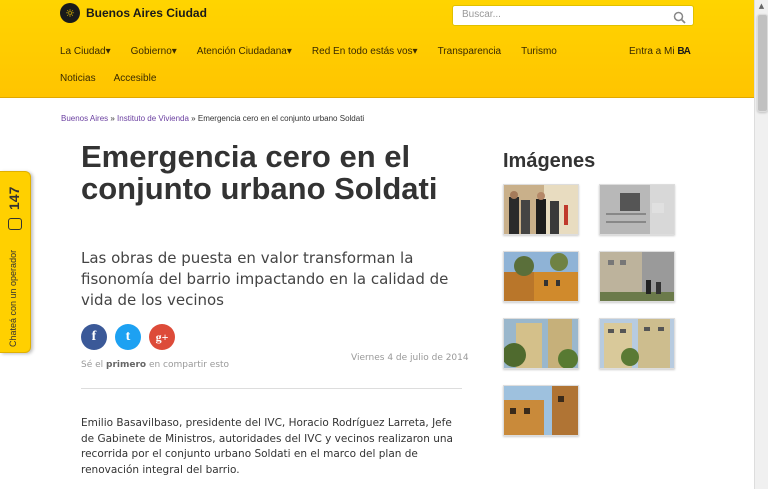 Image resolution: width=768 pixels, height=489 pixels. What do you see at coordinates (154, 51) in the screenshot?
I see `nav-item-gobierno: Gobierno▾` at bounding box center [154, 51].